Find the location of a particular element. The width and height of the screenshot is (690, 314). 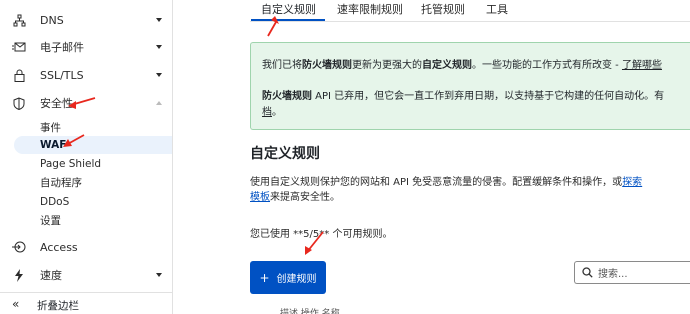

sidebar-item-label: 速度 is located at coordinates (51, 275).